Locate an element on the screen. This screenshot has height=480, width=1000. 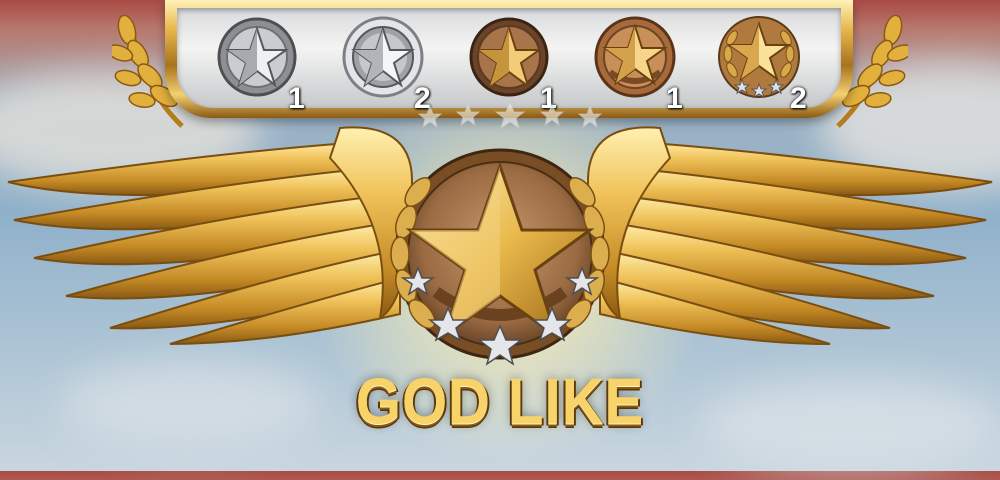
rank-title: GOD LIKE is located at coordinates (500, 401).